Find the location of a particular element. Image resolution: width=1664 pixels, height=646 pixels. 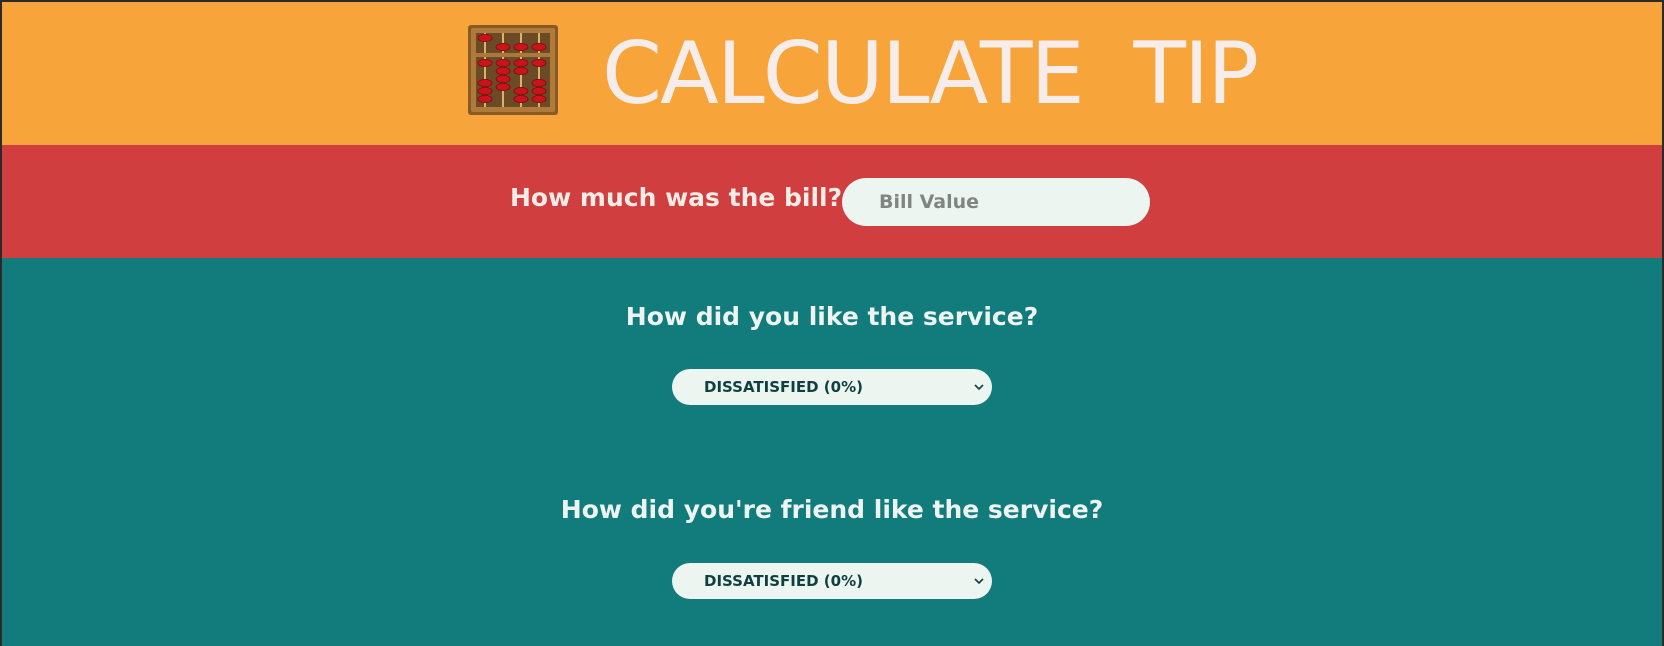

friend-service-rating-select: DISSATISFIED (0%) is located at coordinates (832, 581).